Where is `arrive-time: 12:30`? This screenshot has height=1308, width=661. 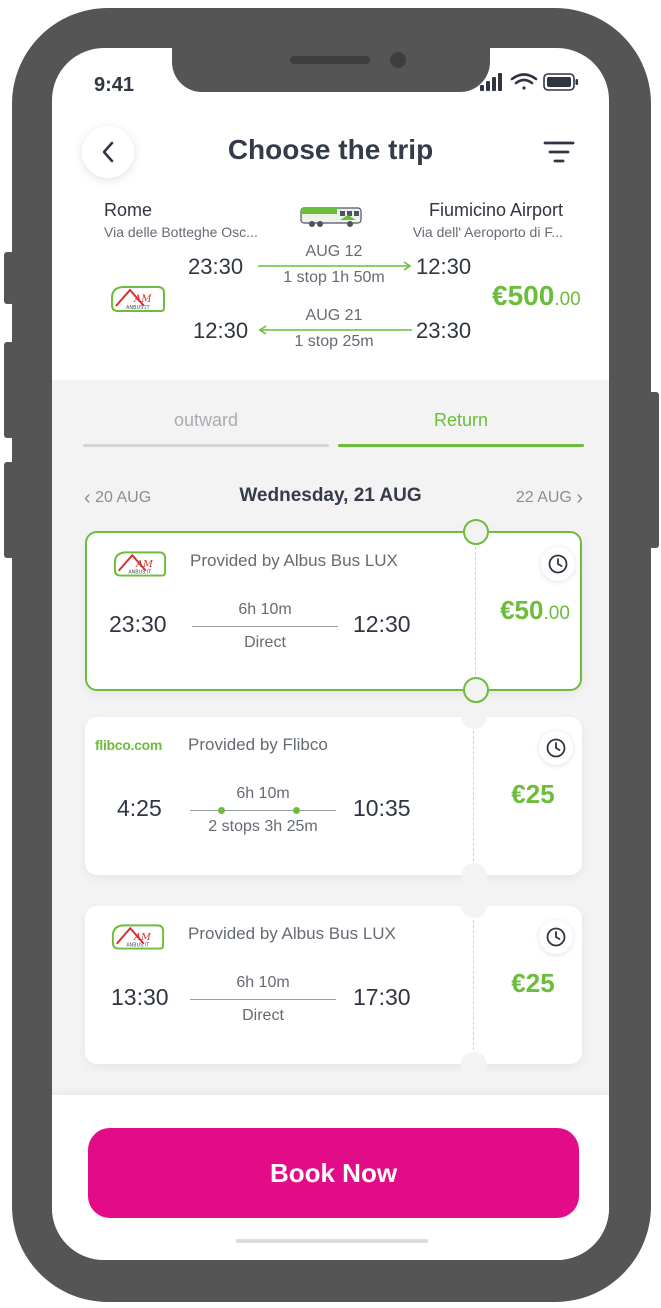
arrive-time: 12:30 is located at coordinates (382, 624).